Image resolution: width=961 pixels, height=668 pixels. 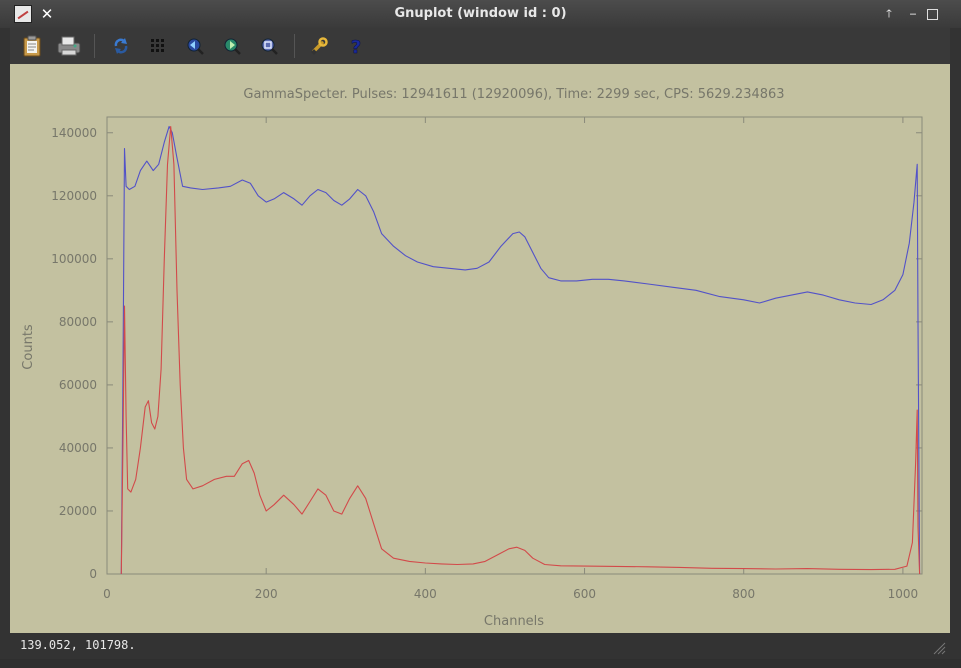 I want to click on clipboard-icon, so click(x=32, y=46).